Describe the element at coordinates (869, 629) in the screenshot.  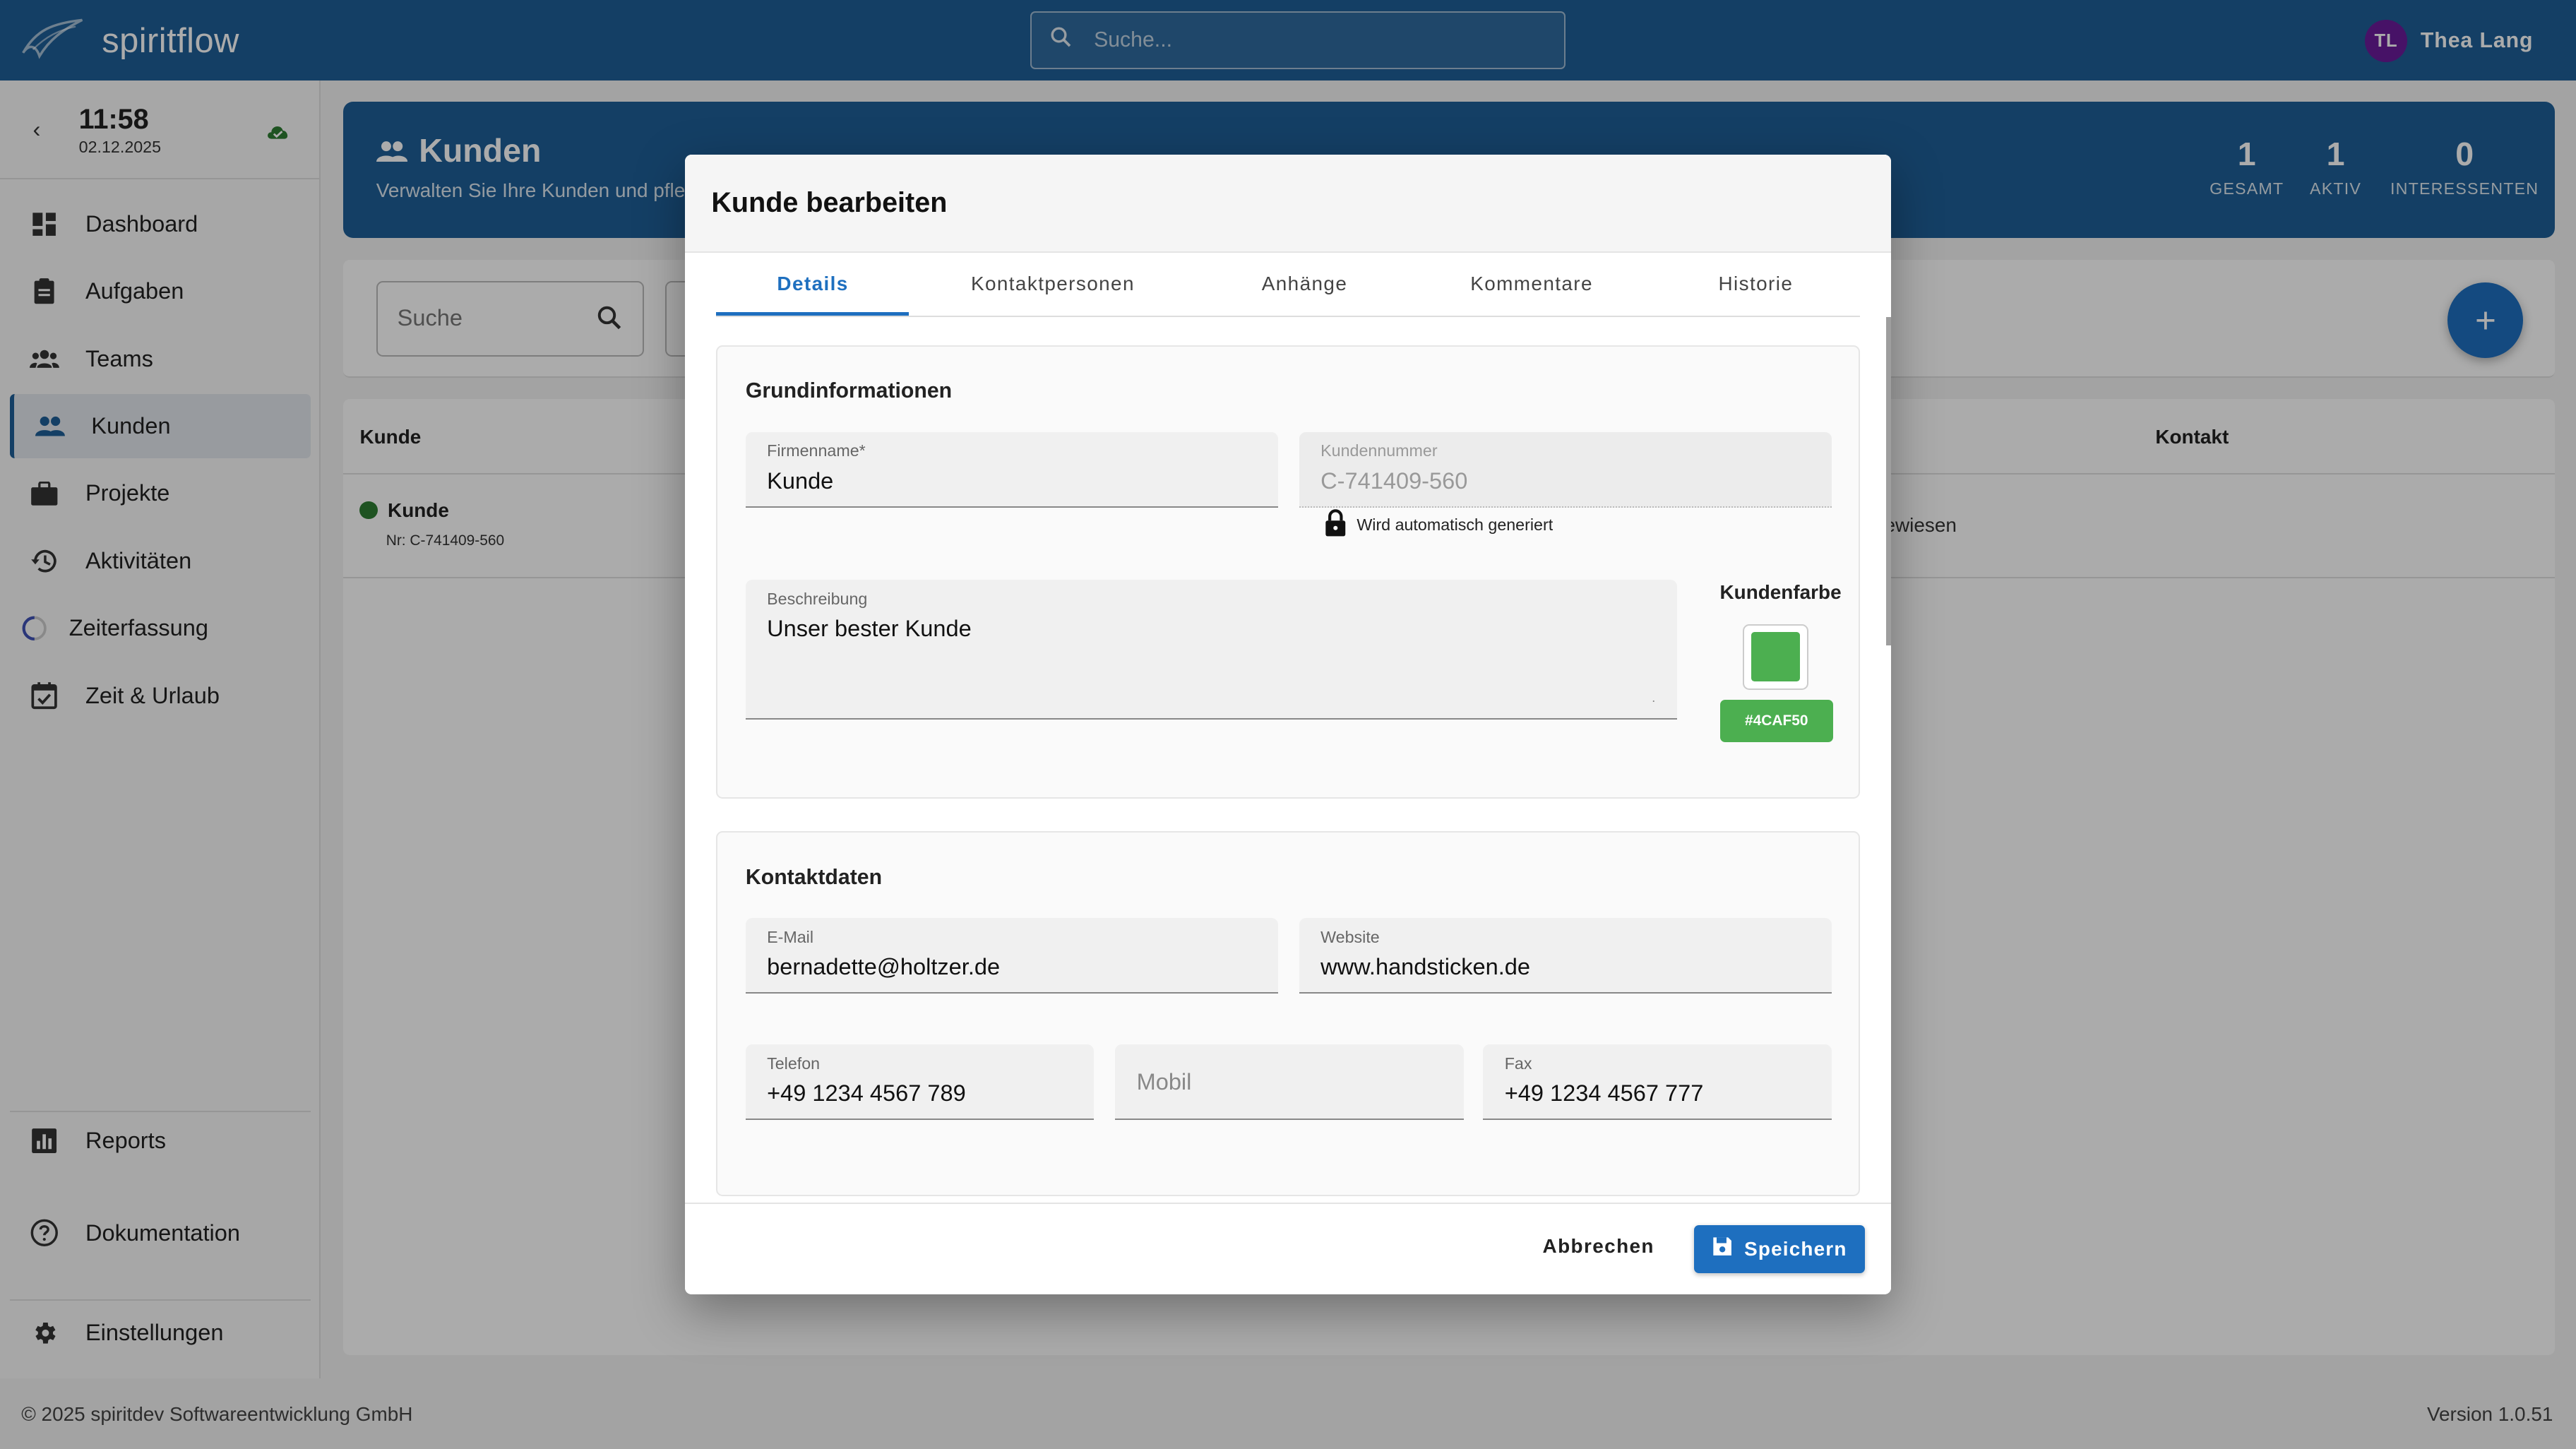
I see `field-value: Unser bester Kunde` at that location.